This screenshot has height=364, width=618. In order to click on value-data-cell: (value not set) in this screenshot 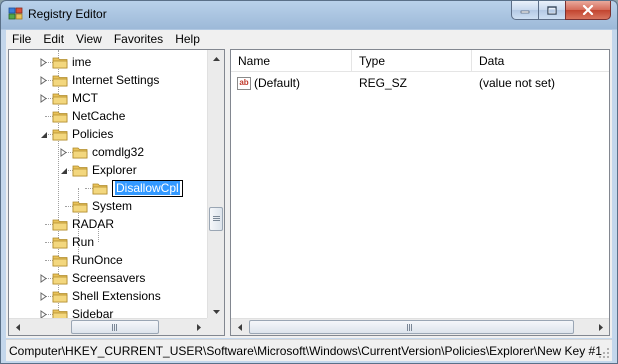, I will do `click(540, 83)`.